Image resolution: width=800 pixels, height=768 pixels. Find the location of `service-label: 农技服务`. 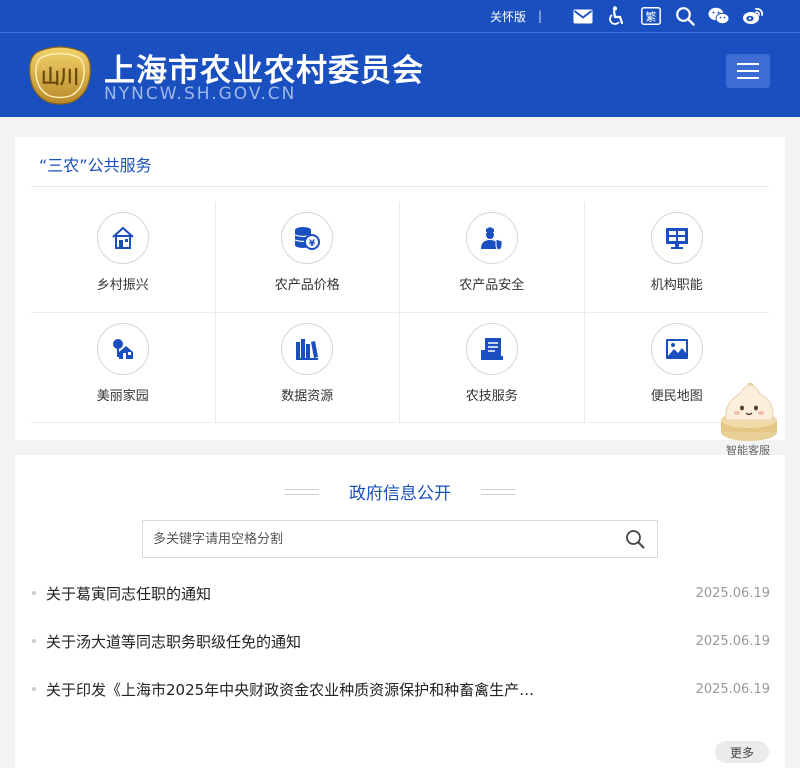

service-label: 农技服务 is located at coordinates (491, 396).